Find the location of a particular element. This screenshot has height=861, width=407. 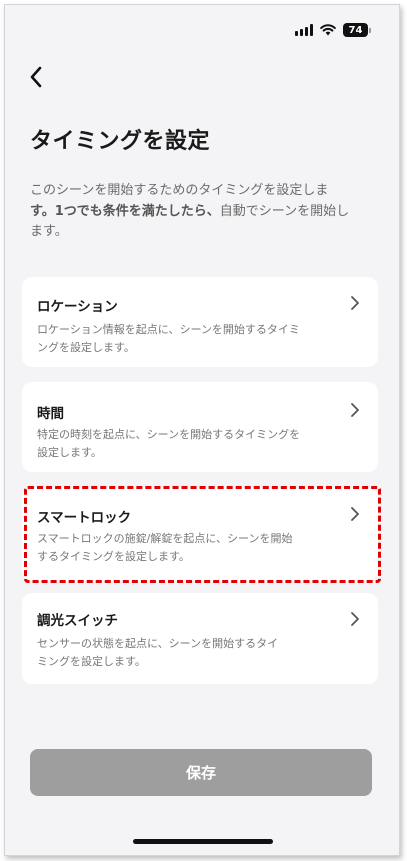

home-indicator is located at coordinates (203, 841).